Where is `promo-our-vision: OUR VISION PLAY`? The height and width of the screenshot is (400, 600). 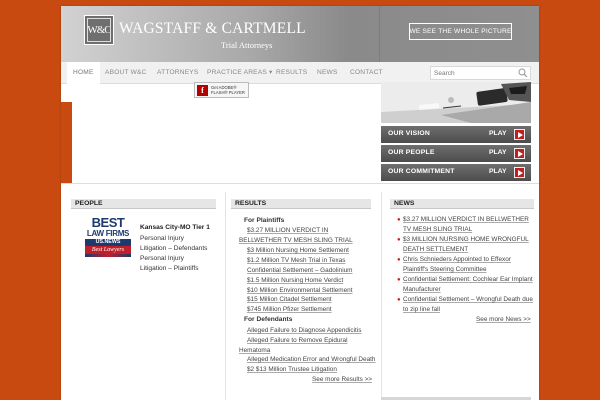 promo-our-vision: OUR VISION PLAY is located at coordinates (456, 134).